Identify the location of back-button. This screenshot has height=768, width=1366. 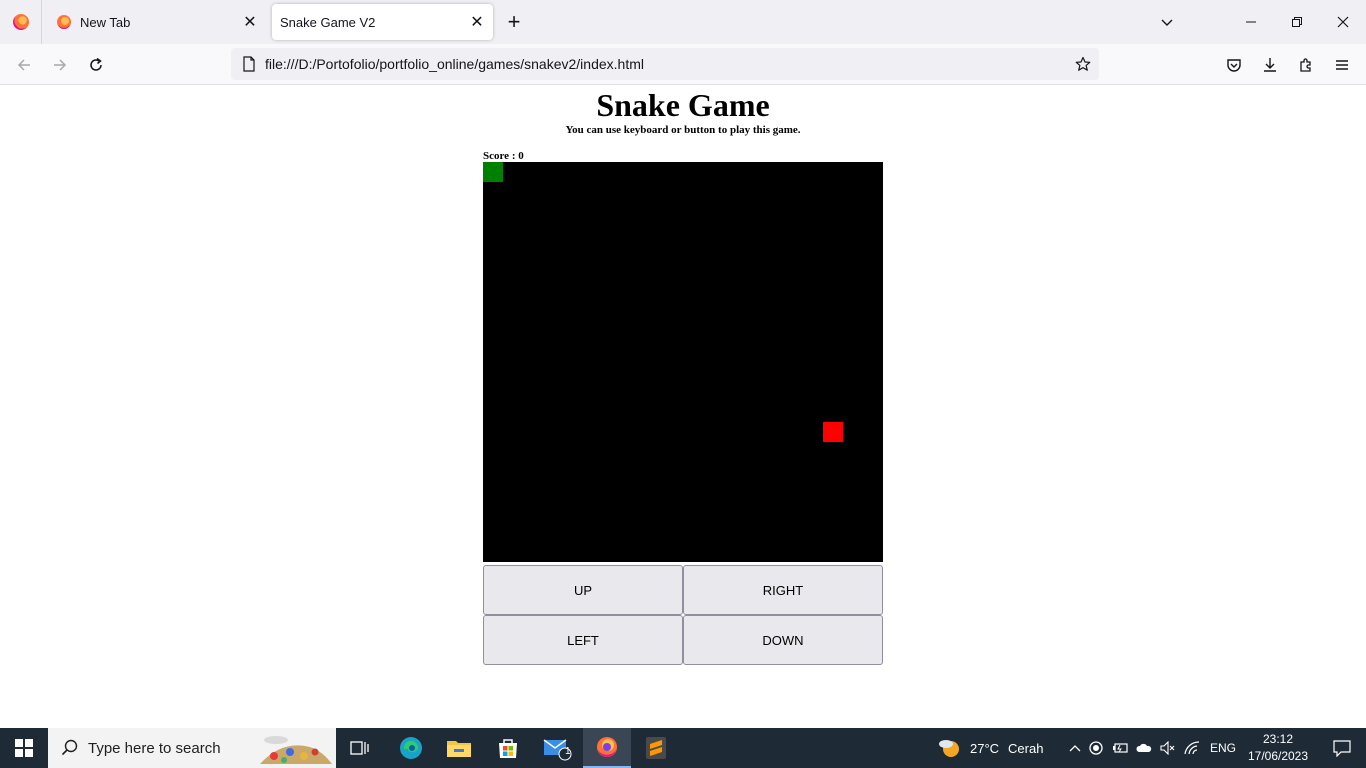
(24, 65).